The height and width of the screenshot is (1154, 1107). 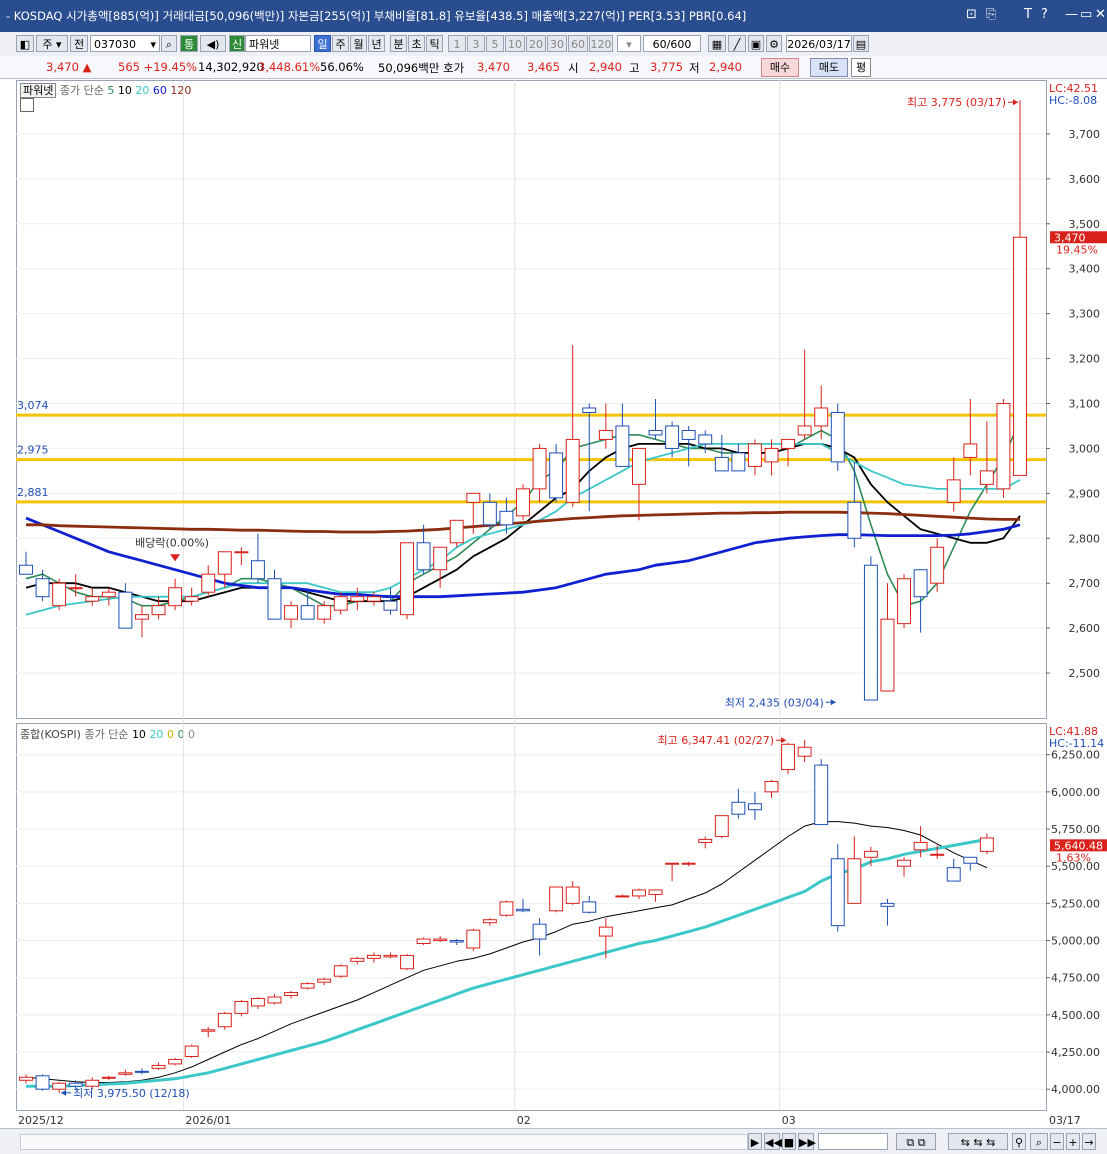 What do you see at coordinates (1065, 1120) in the screenshot?
I see `x-tick-label: 03/17` at bounding box center [1065, 1120].